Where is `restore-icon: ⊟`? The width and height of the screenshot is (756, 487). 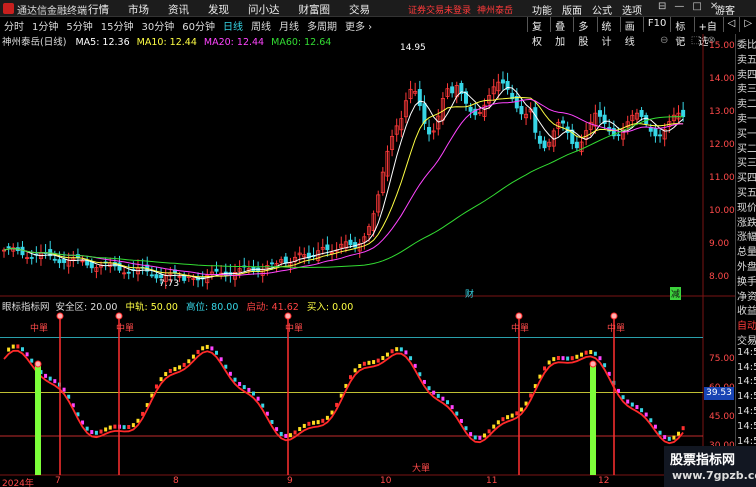
restore-icon: ⊟ is located at coordinates (662, 6).